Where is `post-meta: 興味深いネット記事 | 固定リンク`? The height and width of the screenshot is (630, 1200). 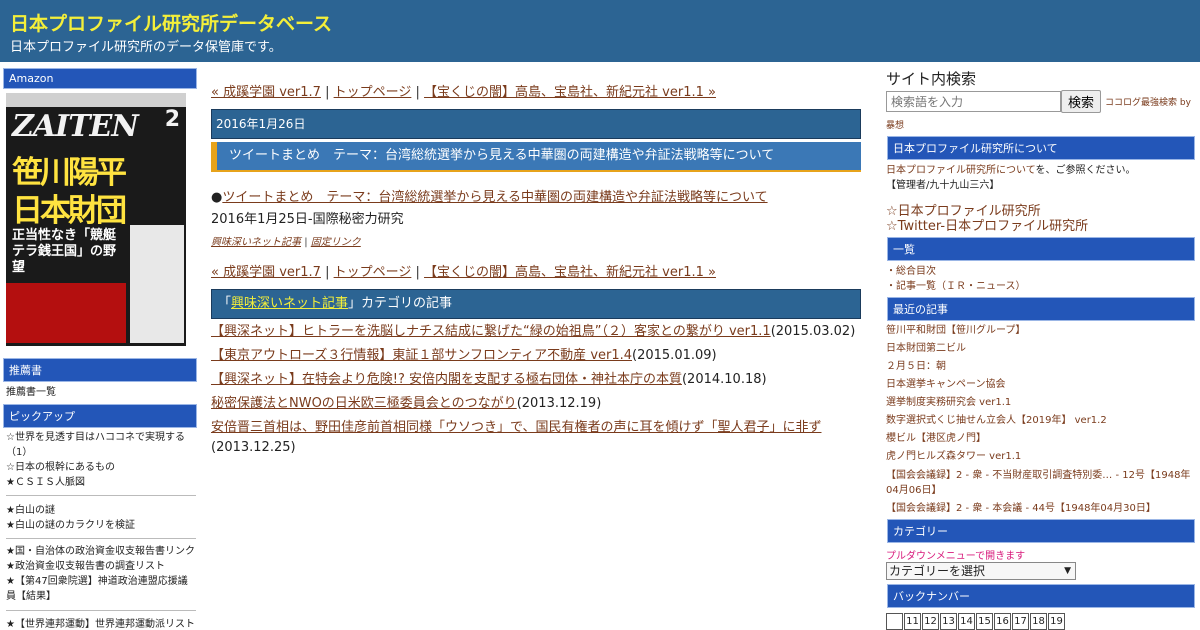 post-meta: 興味深いネット記事 | 固定リンク is located at coordinates (286, 242).